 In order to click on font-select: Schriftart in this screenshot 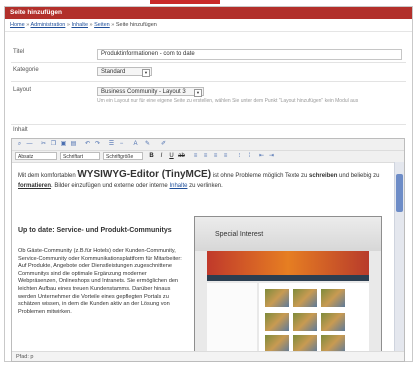, I will do `click(80, 156)`.